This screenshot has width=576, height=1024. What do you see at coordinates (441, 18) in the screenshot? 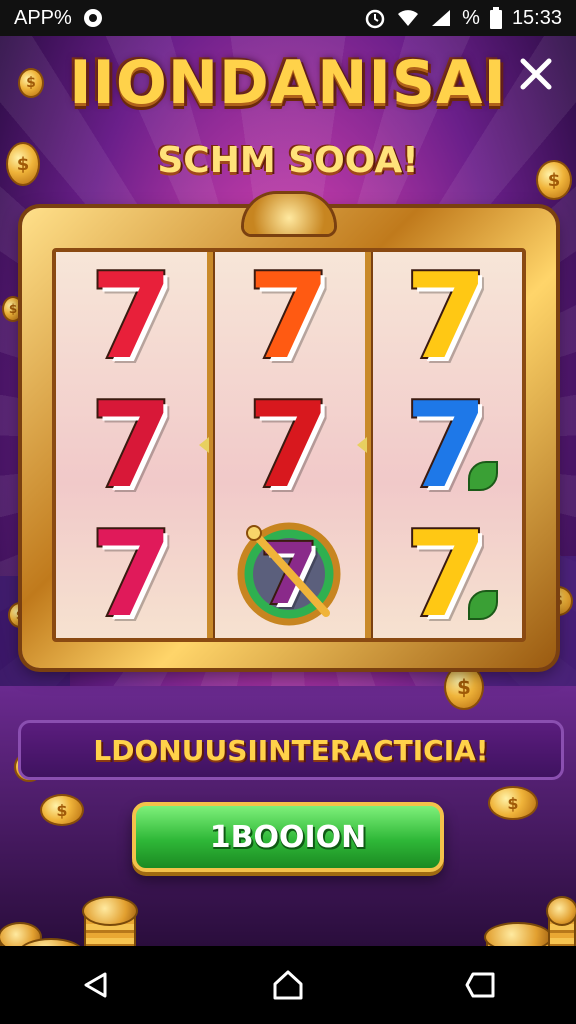
I see `signal-icon` at bounding box center [441, 18].